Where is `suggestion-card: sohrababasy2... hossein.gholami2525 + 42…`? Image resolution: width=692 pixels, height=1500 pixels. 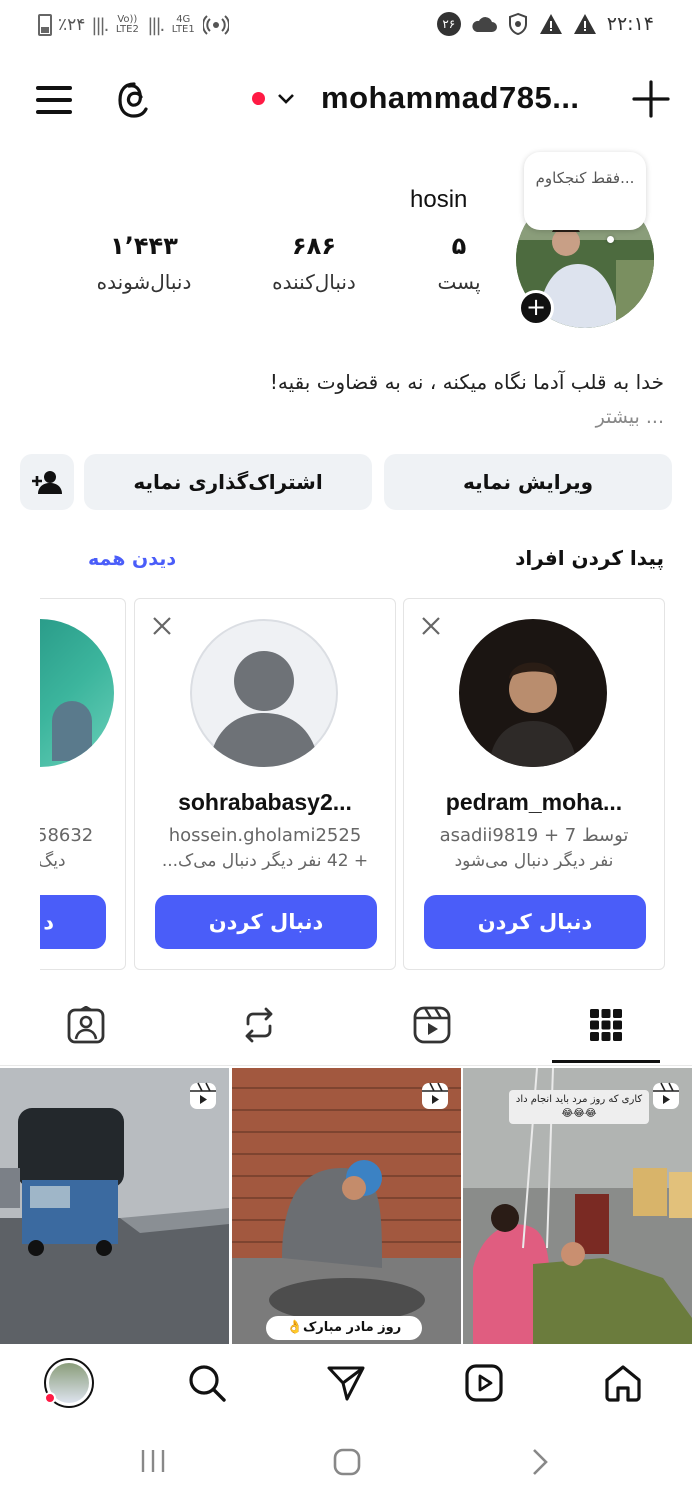
suggestion-card: sohrababasy2... hossein.gholami2525 + 42… is located at coordinates (265, 784).